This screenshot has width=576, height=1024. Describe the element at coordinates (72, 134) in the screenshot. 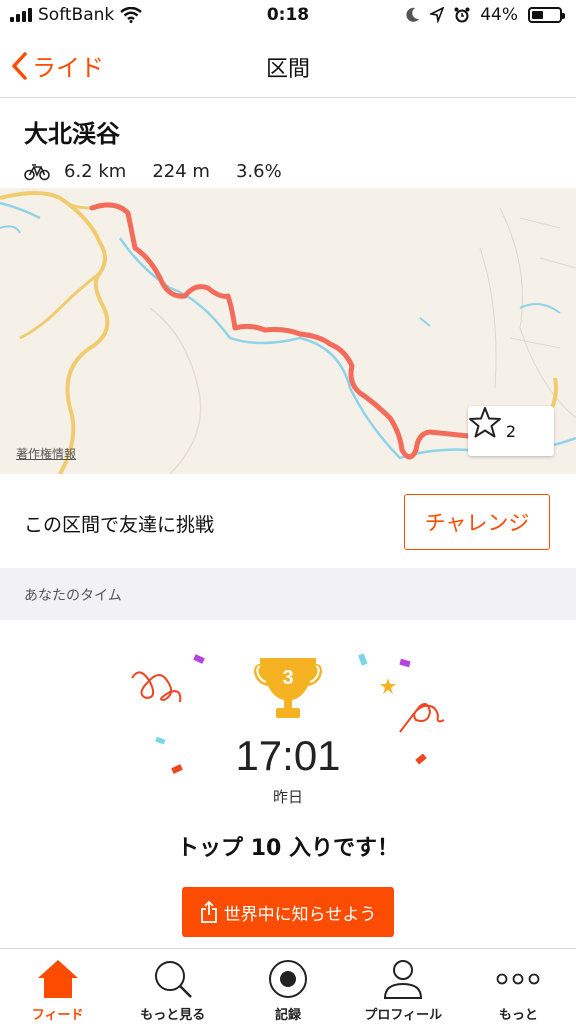

I see `segment-name: 大北渓谷` at that location.